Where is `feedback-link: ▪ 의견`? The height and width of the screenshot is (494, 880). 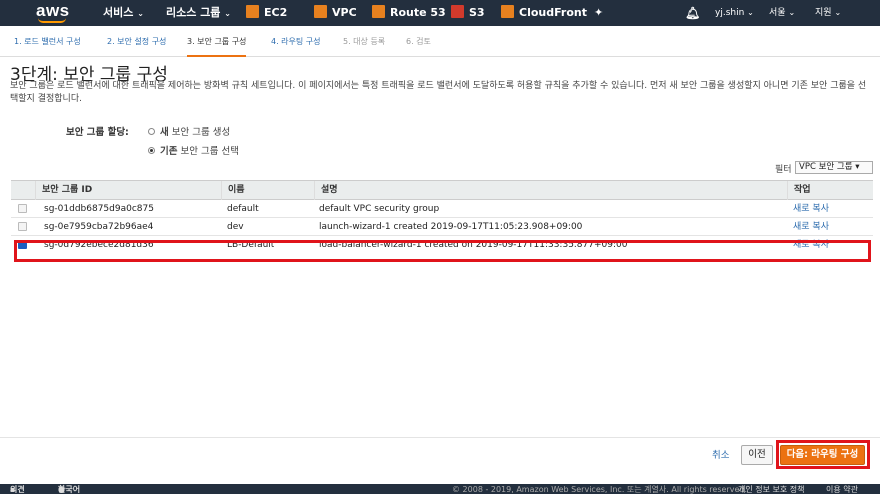
feedback-link: ▪ 의견 is located at coordinates (17, 489).